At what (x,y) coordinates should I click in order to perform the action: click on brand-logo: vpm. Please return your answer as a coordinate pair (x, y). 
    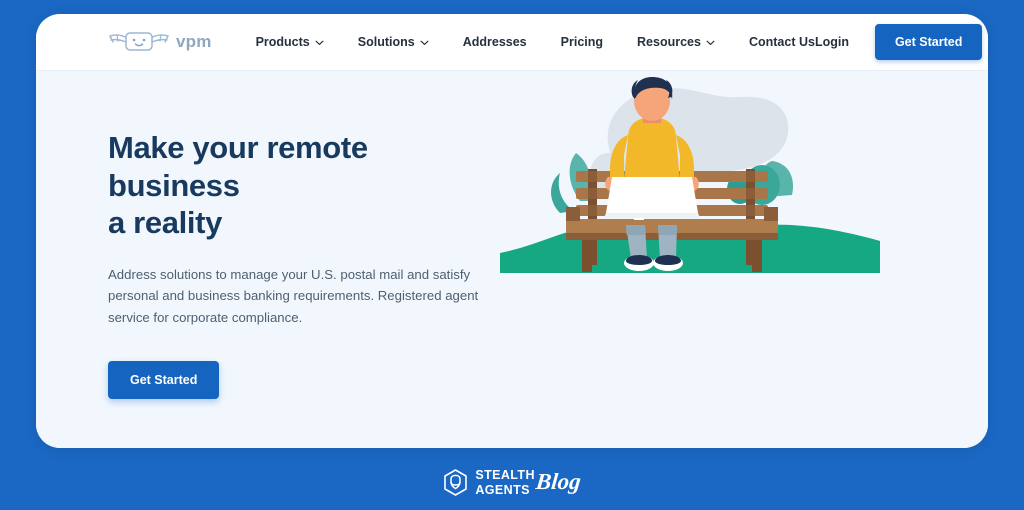
    Looking at the image, I should click on (160, 42).